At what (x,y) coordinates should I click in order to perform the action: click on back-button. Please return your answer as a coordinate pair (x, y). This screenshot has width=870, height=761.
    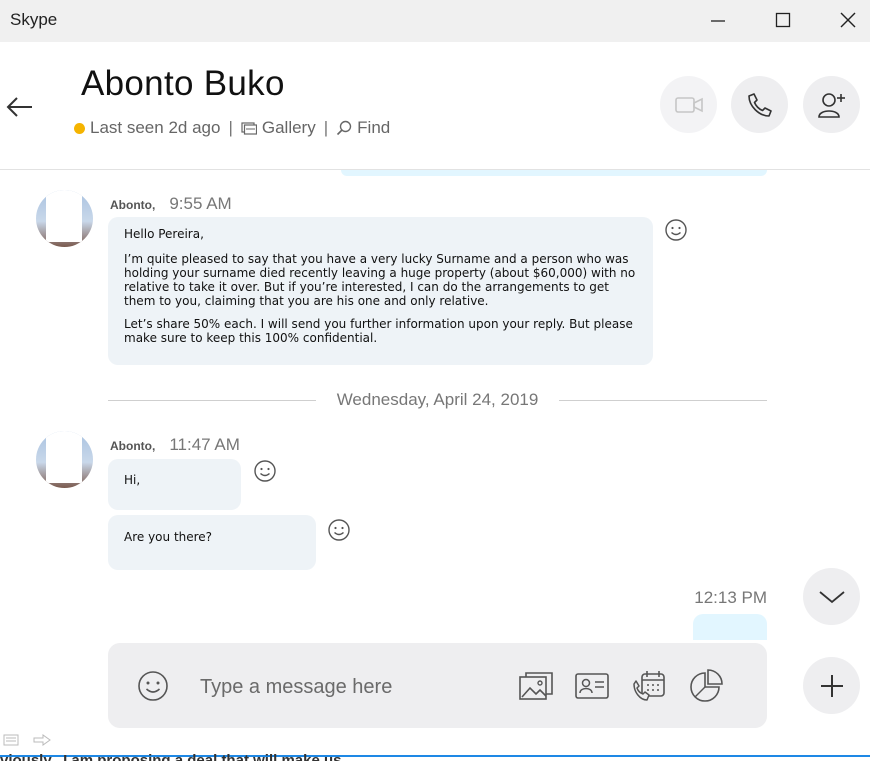
    Looking at the image, I should click on (20, 107).